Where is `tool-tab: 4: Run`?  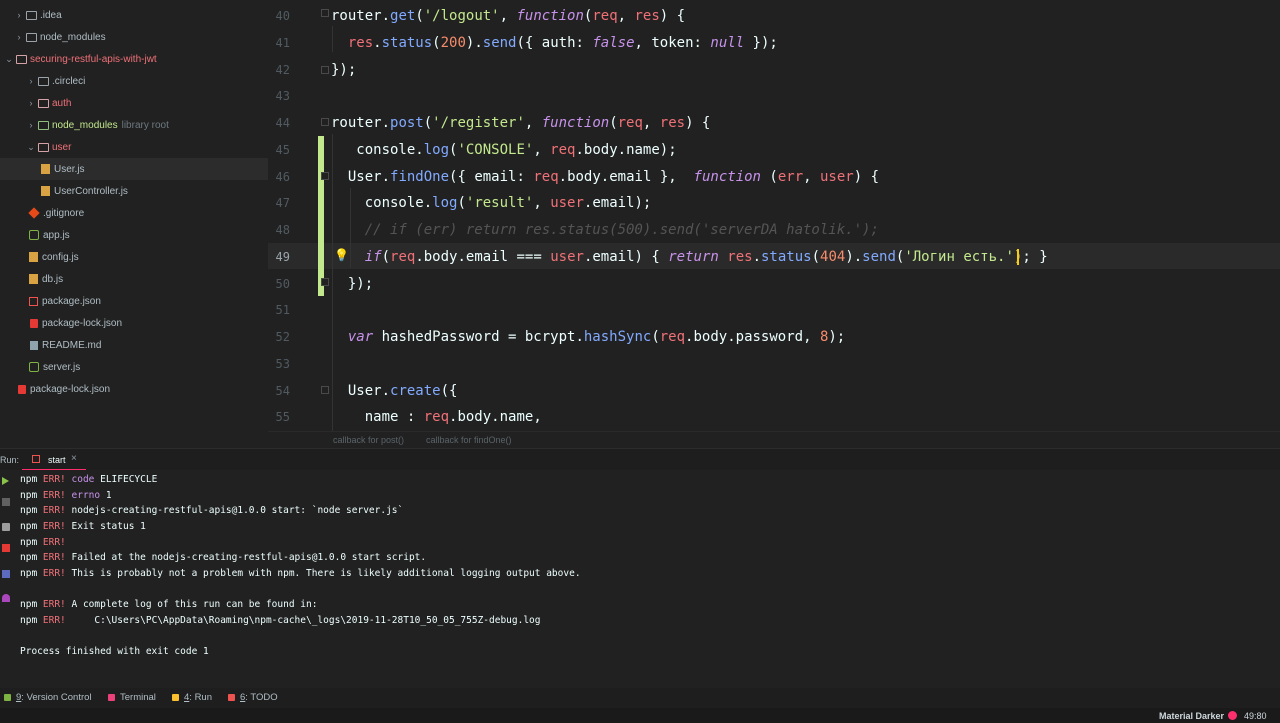 tool-tab: 4: Run is located at coordinates (192, 697).